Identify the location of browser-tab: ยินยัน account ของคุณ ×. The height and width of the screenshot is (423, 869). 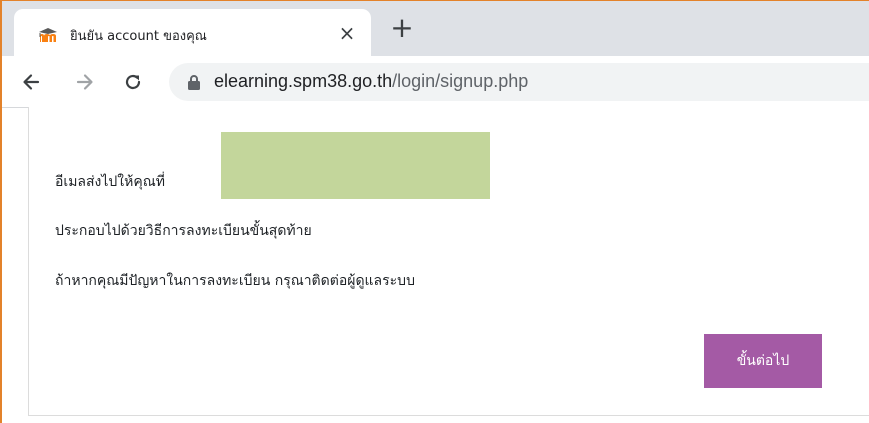
(192, 32).